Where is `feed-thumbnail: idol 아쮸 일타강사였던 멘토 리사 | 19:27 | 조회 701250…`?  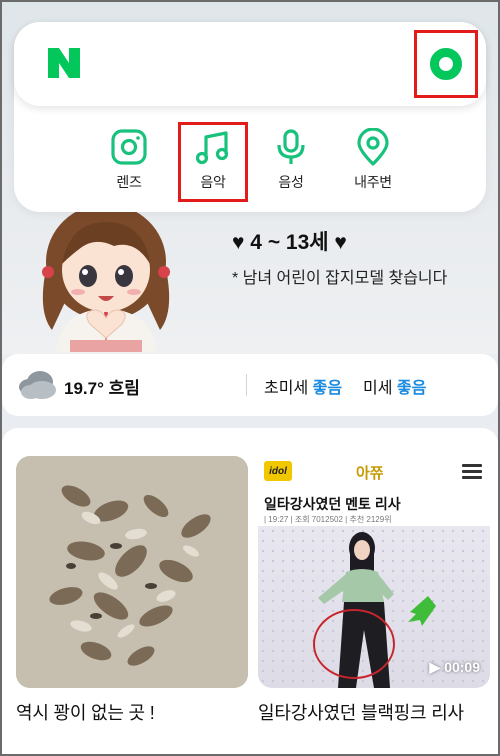
feed-thumbnail: idol 아쮸 일타강사였던 멘토 리사 | 19:27 | 조회 701250… is located at coordinates (374, 572).